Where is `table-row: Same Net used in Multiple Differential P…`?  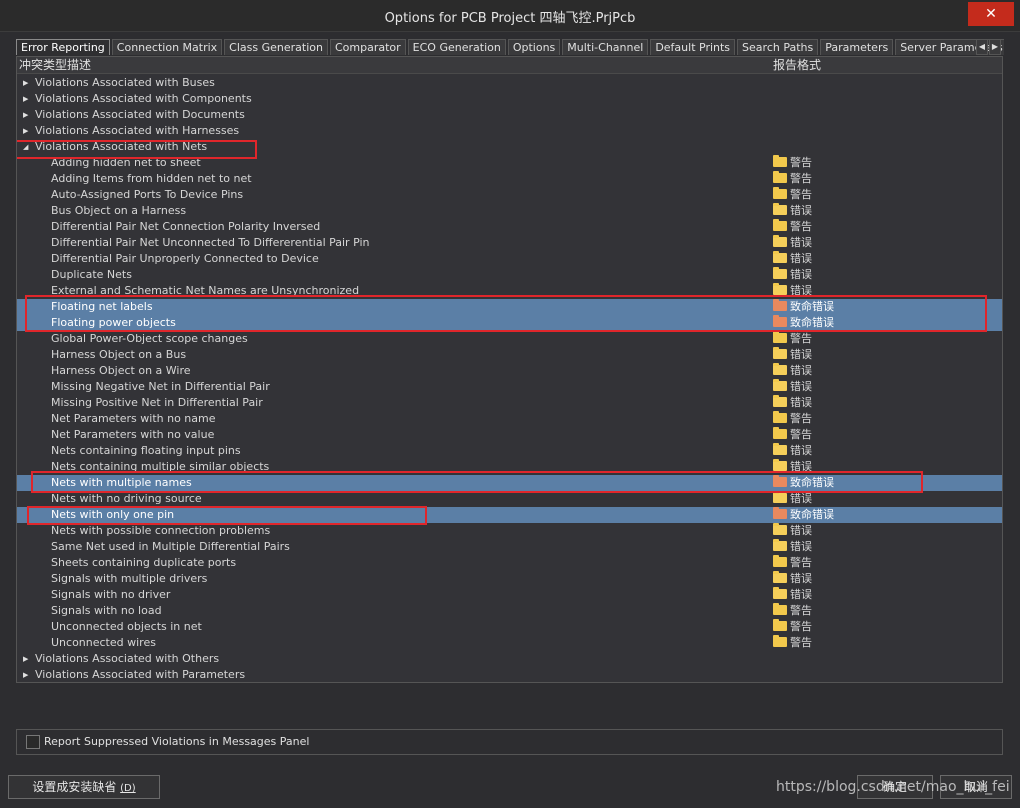
table-row: Same Net used in Multiple Differential P… is located at coordinates (509, 547).